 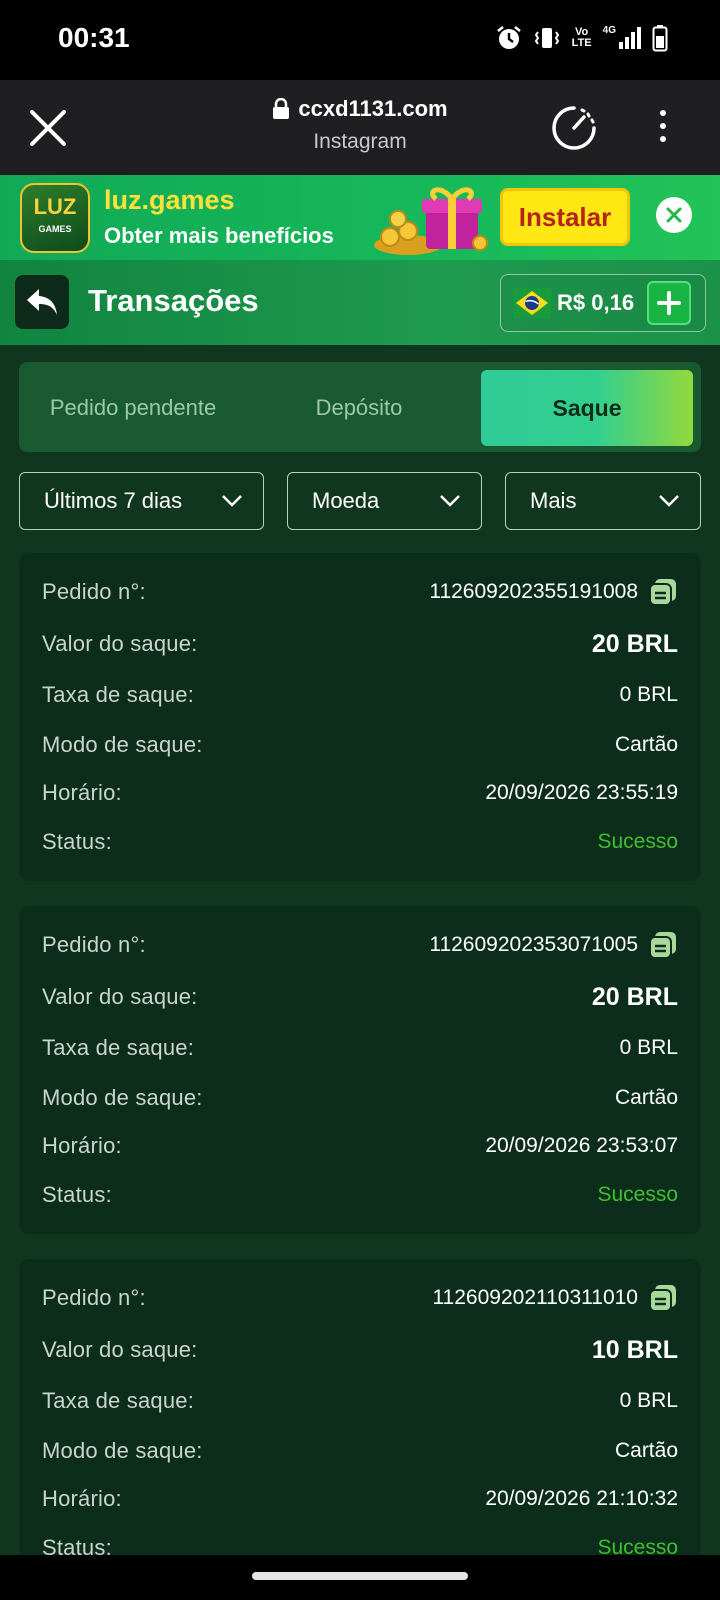 I want to click on url-area: ccxd1131.com Instagram, so click(x=360, y=125).